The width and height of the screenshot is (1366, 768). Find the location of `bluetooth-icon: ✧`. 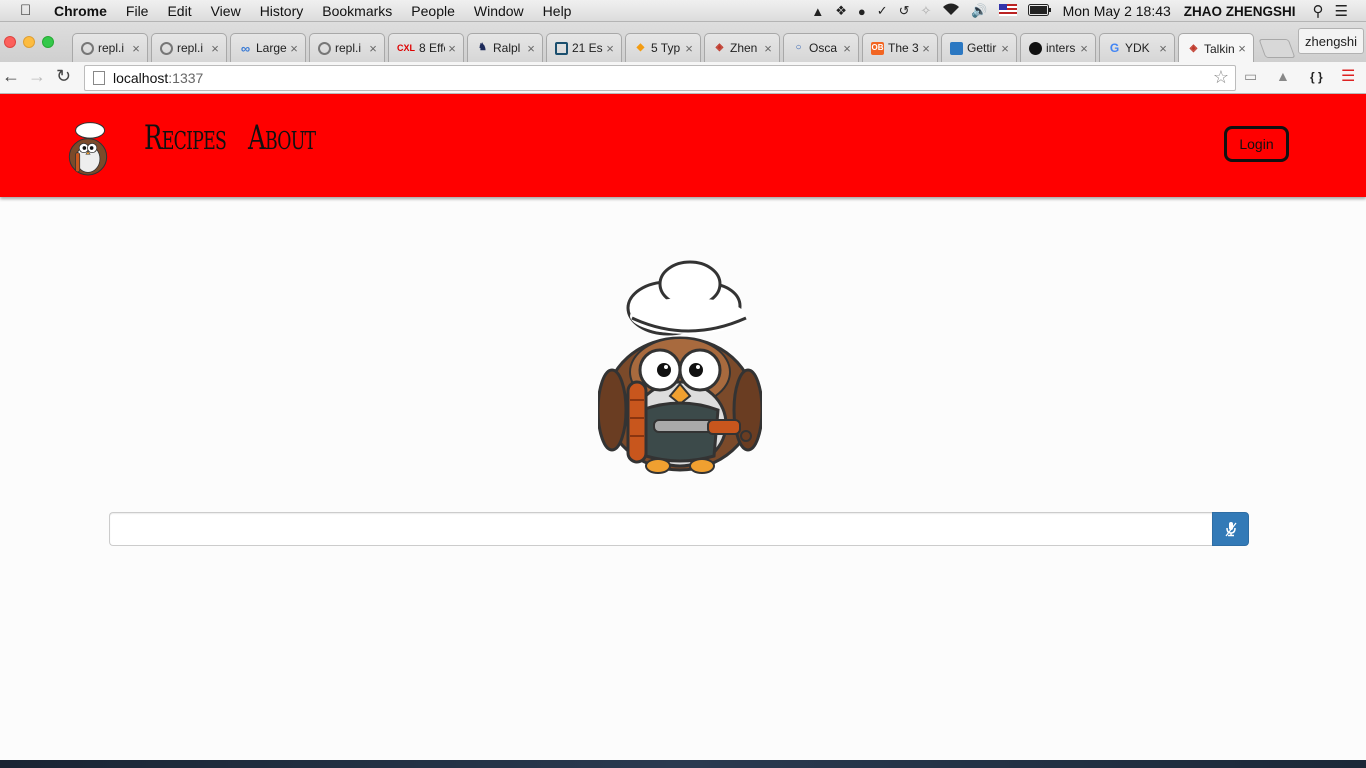

bluetooth-icon: ✧ is located at coordinates (926, 11).